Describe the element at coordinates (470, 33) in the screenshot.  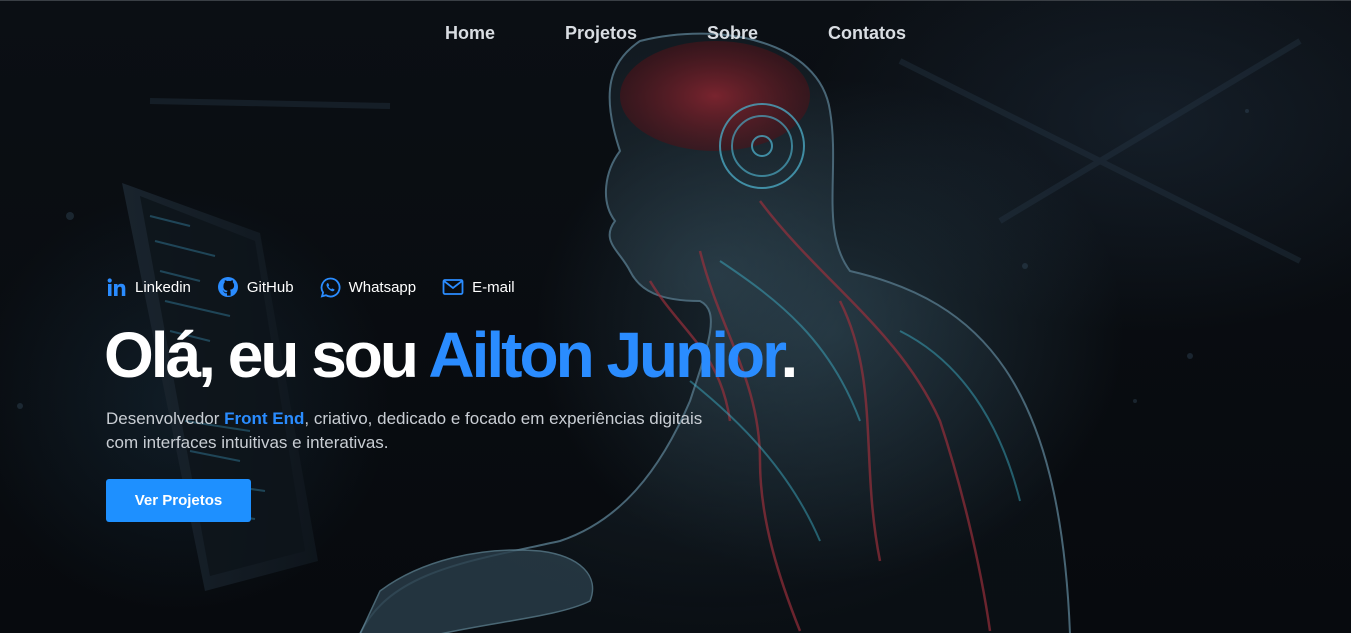
I see `nav-home-link: Home` at that location.